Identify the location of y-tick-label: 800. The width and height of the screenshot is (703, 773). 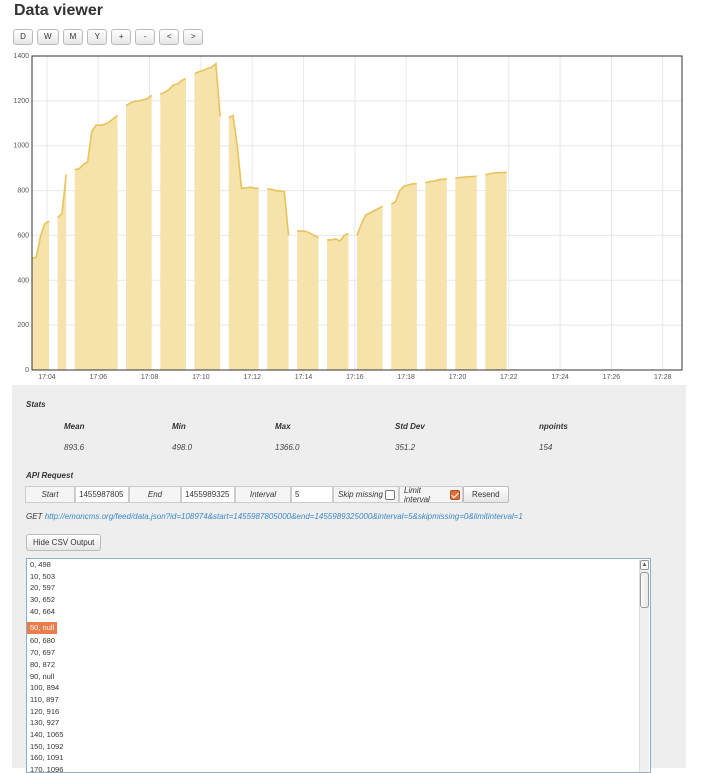
(23, 191).